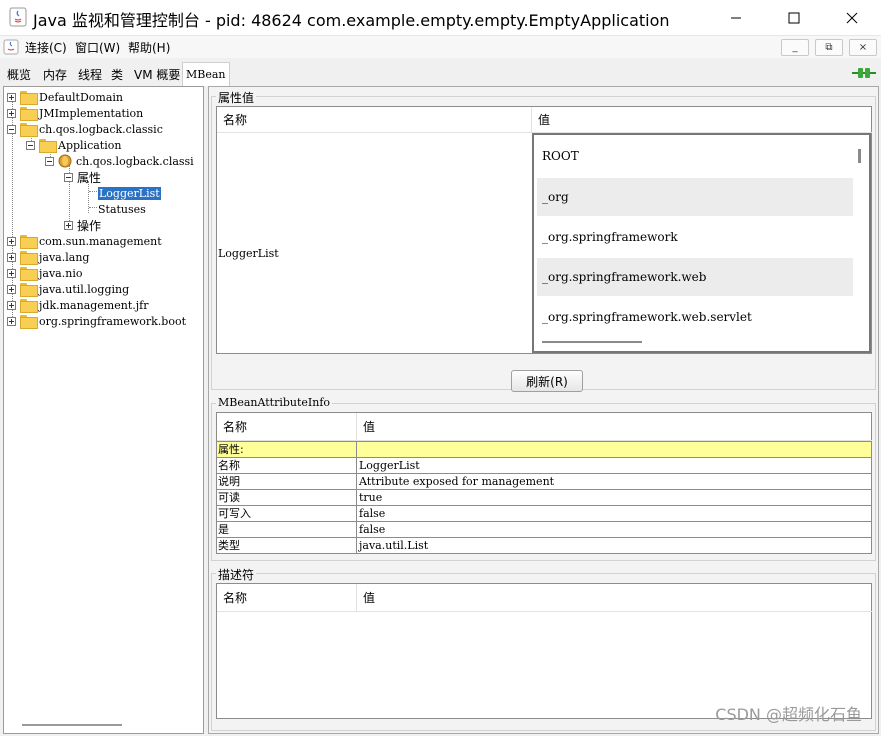  I want to click on tab-memory: 内存, so click(55, 74).